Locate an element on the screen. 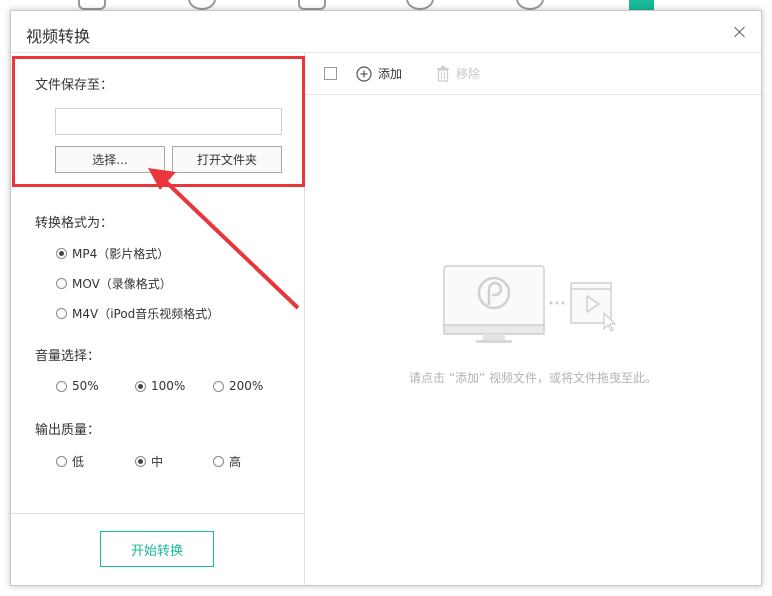  volume-option-100: 100% is located at coordinates (160, 386).